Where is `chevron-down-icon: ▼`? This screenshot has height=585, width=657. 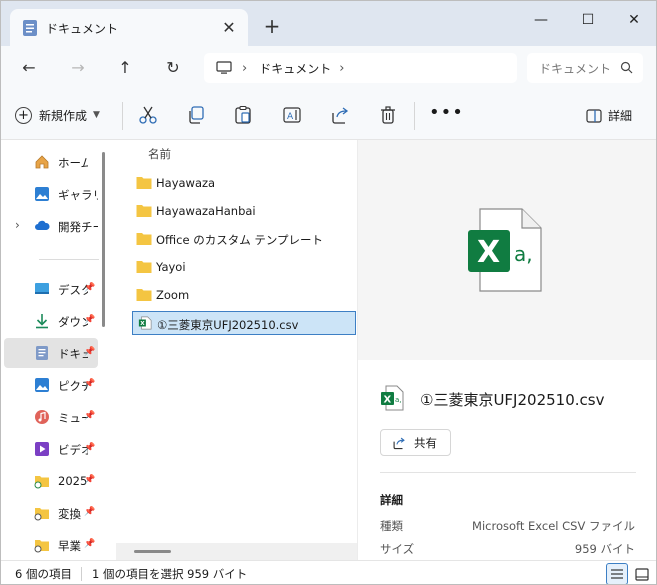
chevron-down-icon: ▼ is located at coordinates (96, 115).